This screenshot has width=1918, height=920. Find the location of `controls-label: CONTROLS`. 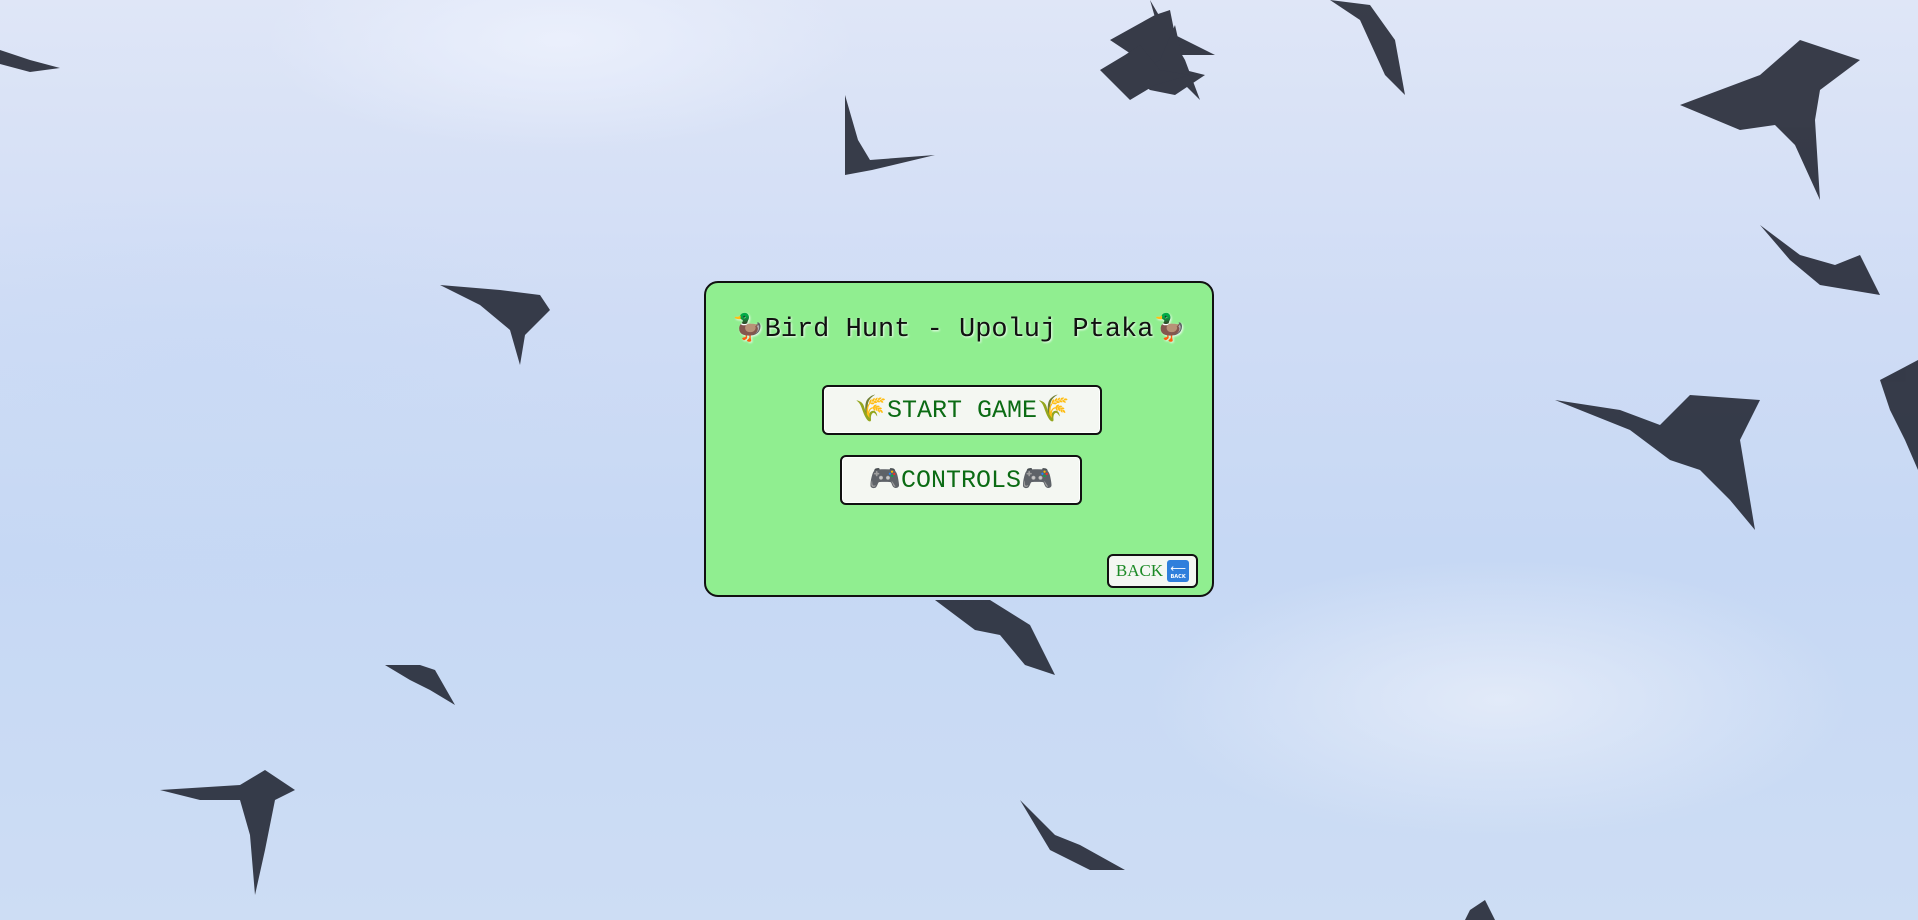

controls-label: CONTROLS is located at coordinates (961, 480).